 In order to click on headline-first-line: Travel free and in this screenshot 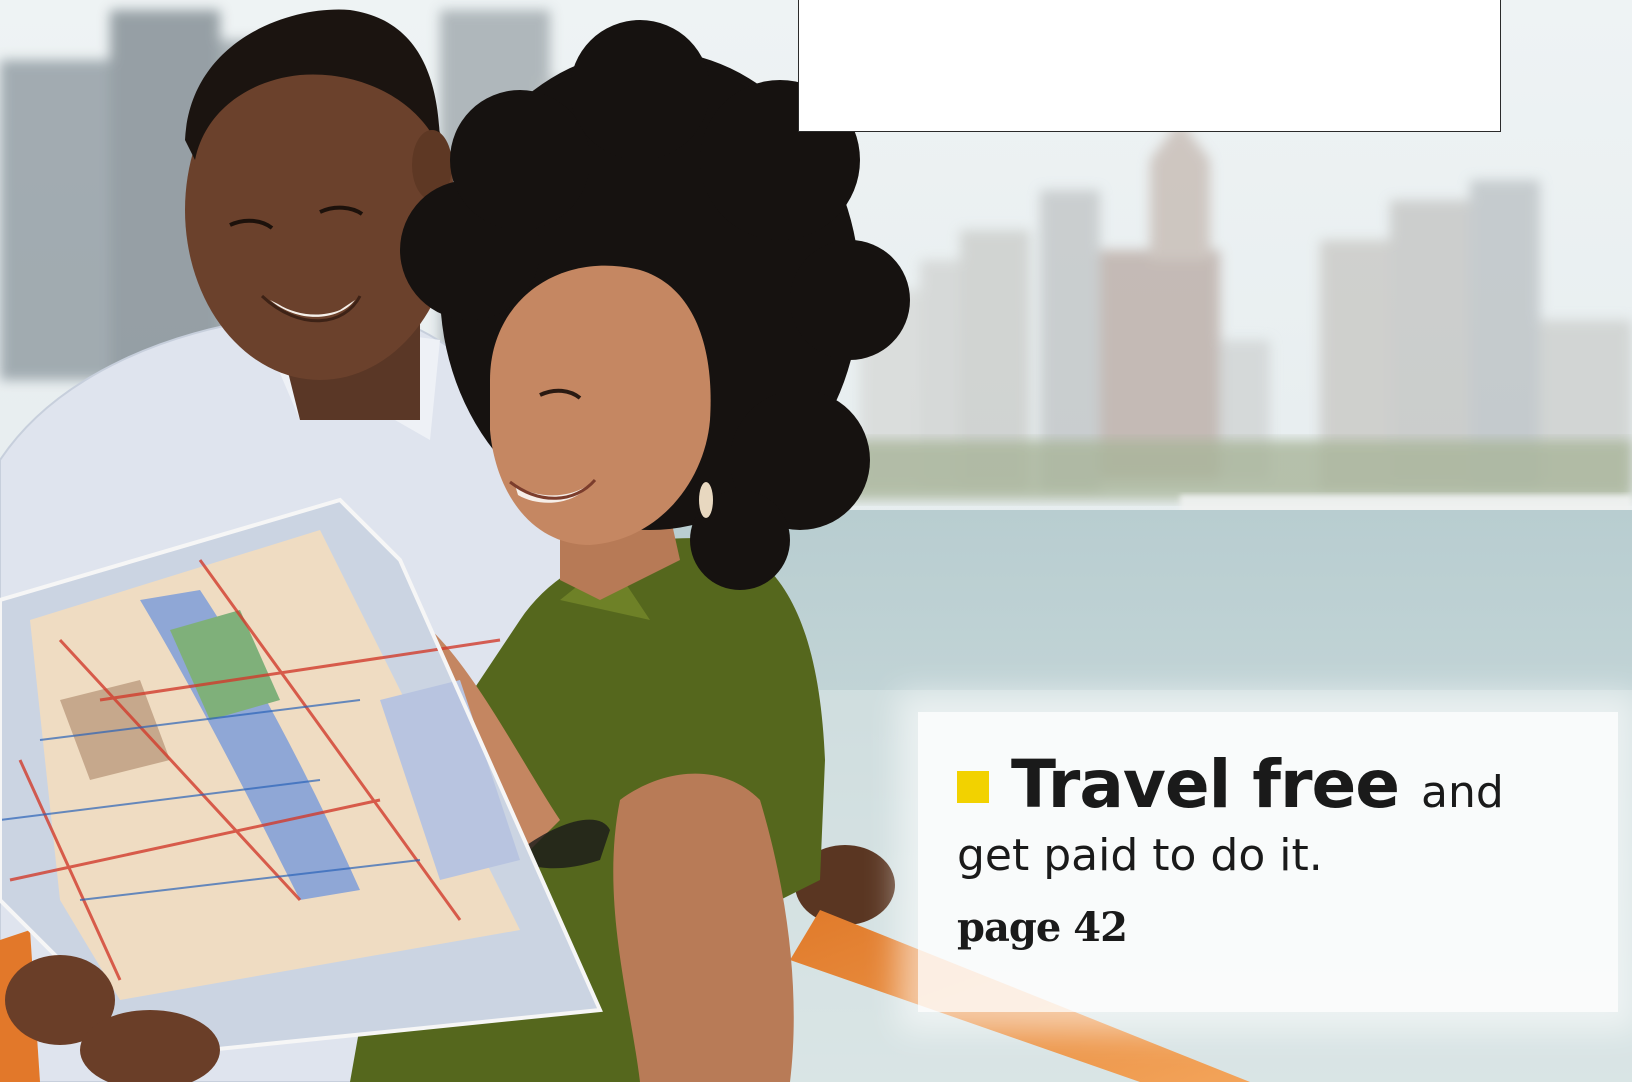, I will do `click(1277, 785)`.